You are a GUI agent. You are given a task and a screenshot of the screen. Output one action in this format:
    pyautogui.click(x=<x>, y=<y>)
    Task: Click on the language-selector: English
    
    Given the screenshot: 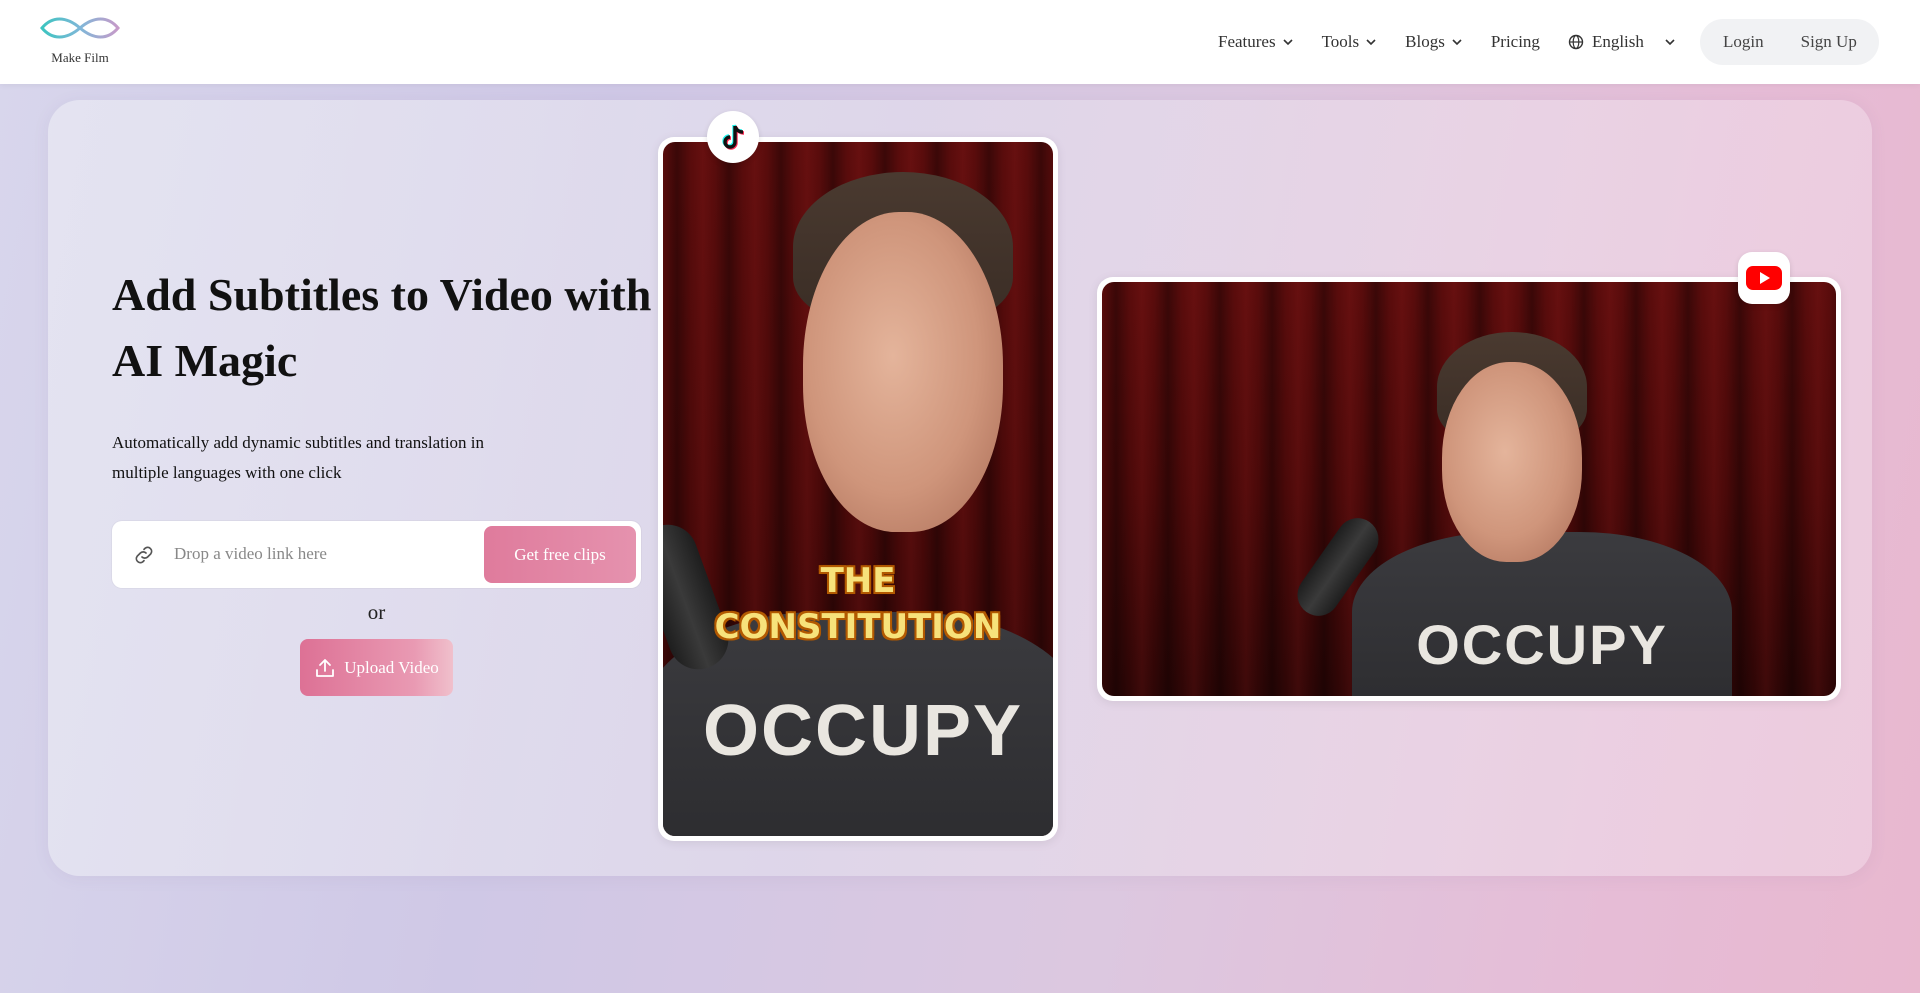 What is the action you would take?
    pyautogui.click(x=1622, y=42)
    